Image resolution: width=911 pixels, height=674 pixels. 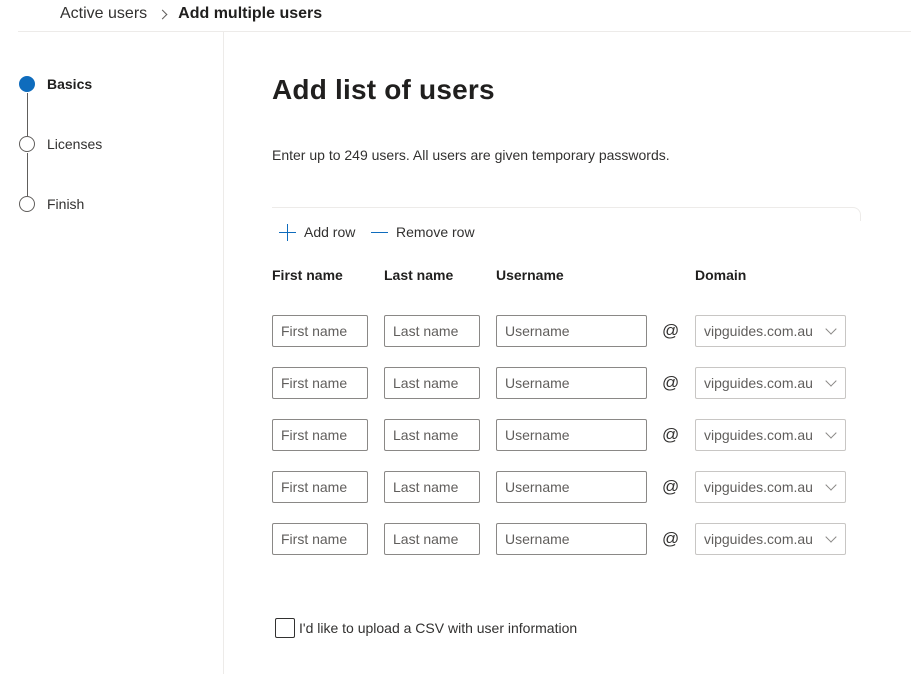 I want to click on add-row-label: Add row, so click(x=330, y=232).